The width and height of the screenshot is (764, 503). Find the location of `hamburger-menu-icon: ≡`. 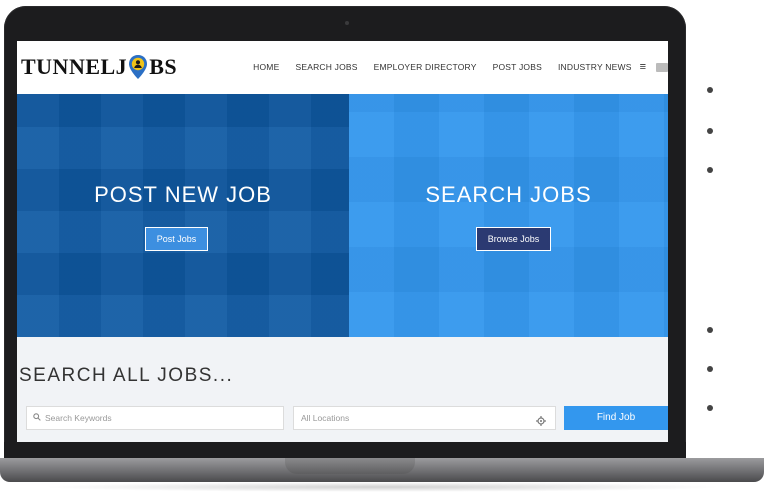

hamburger-menu-icon: ≡ is located at coordinates (643, 67).